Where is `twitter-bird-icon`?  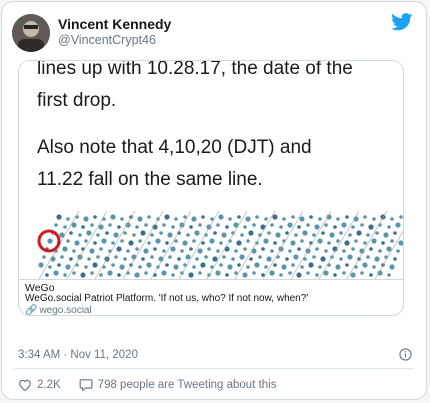
twitter-bird-icon is located at coordinates (402, 22).